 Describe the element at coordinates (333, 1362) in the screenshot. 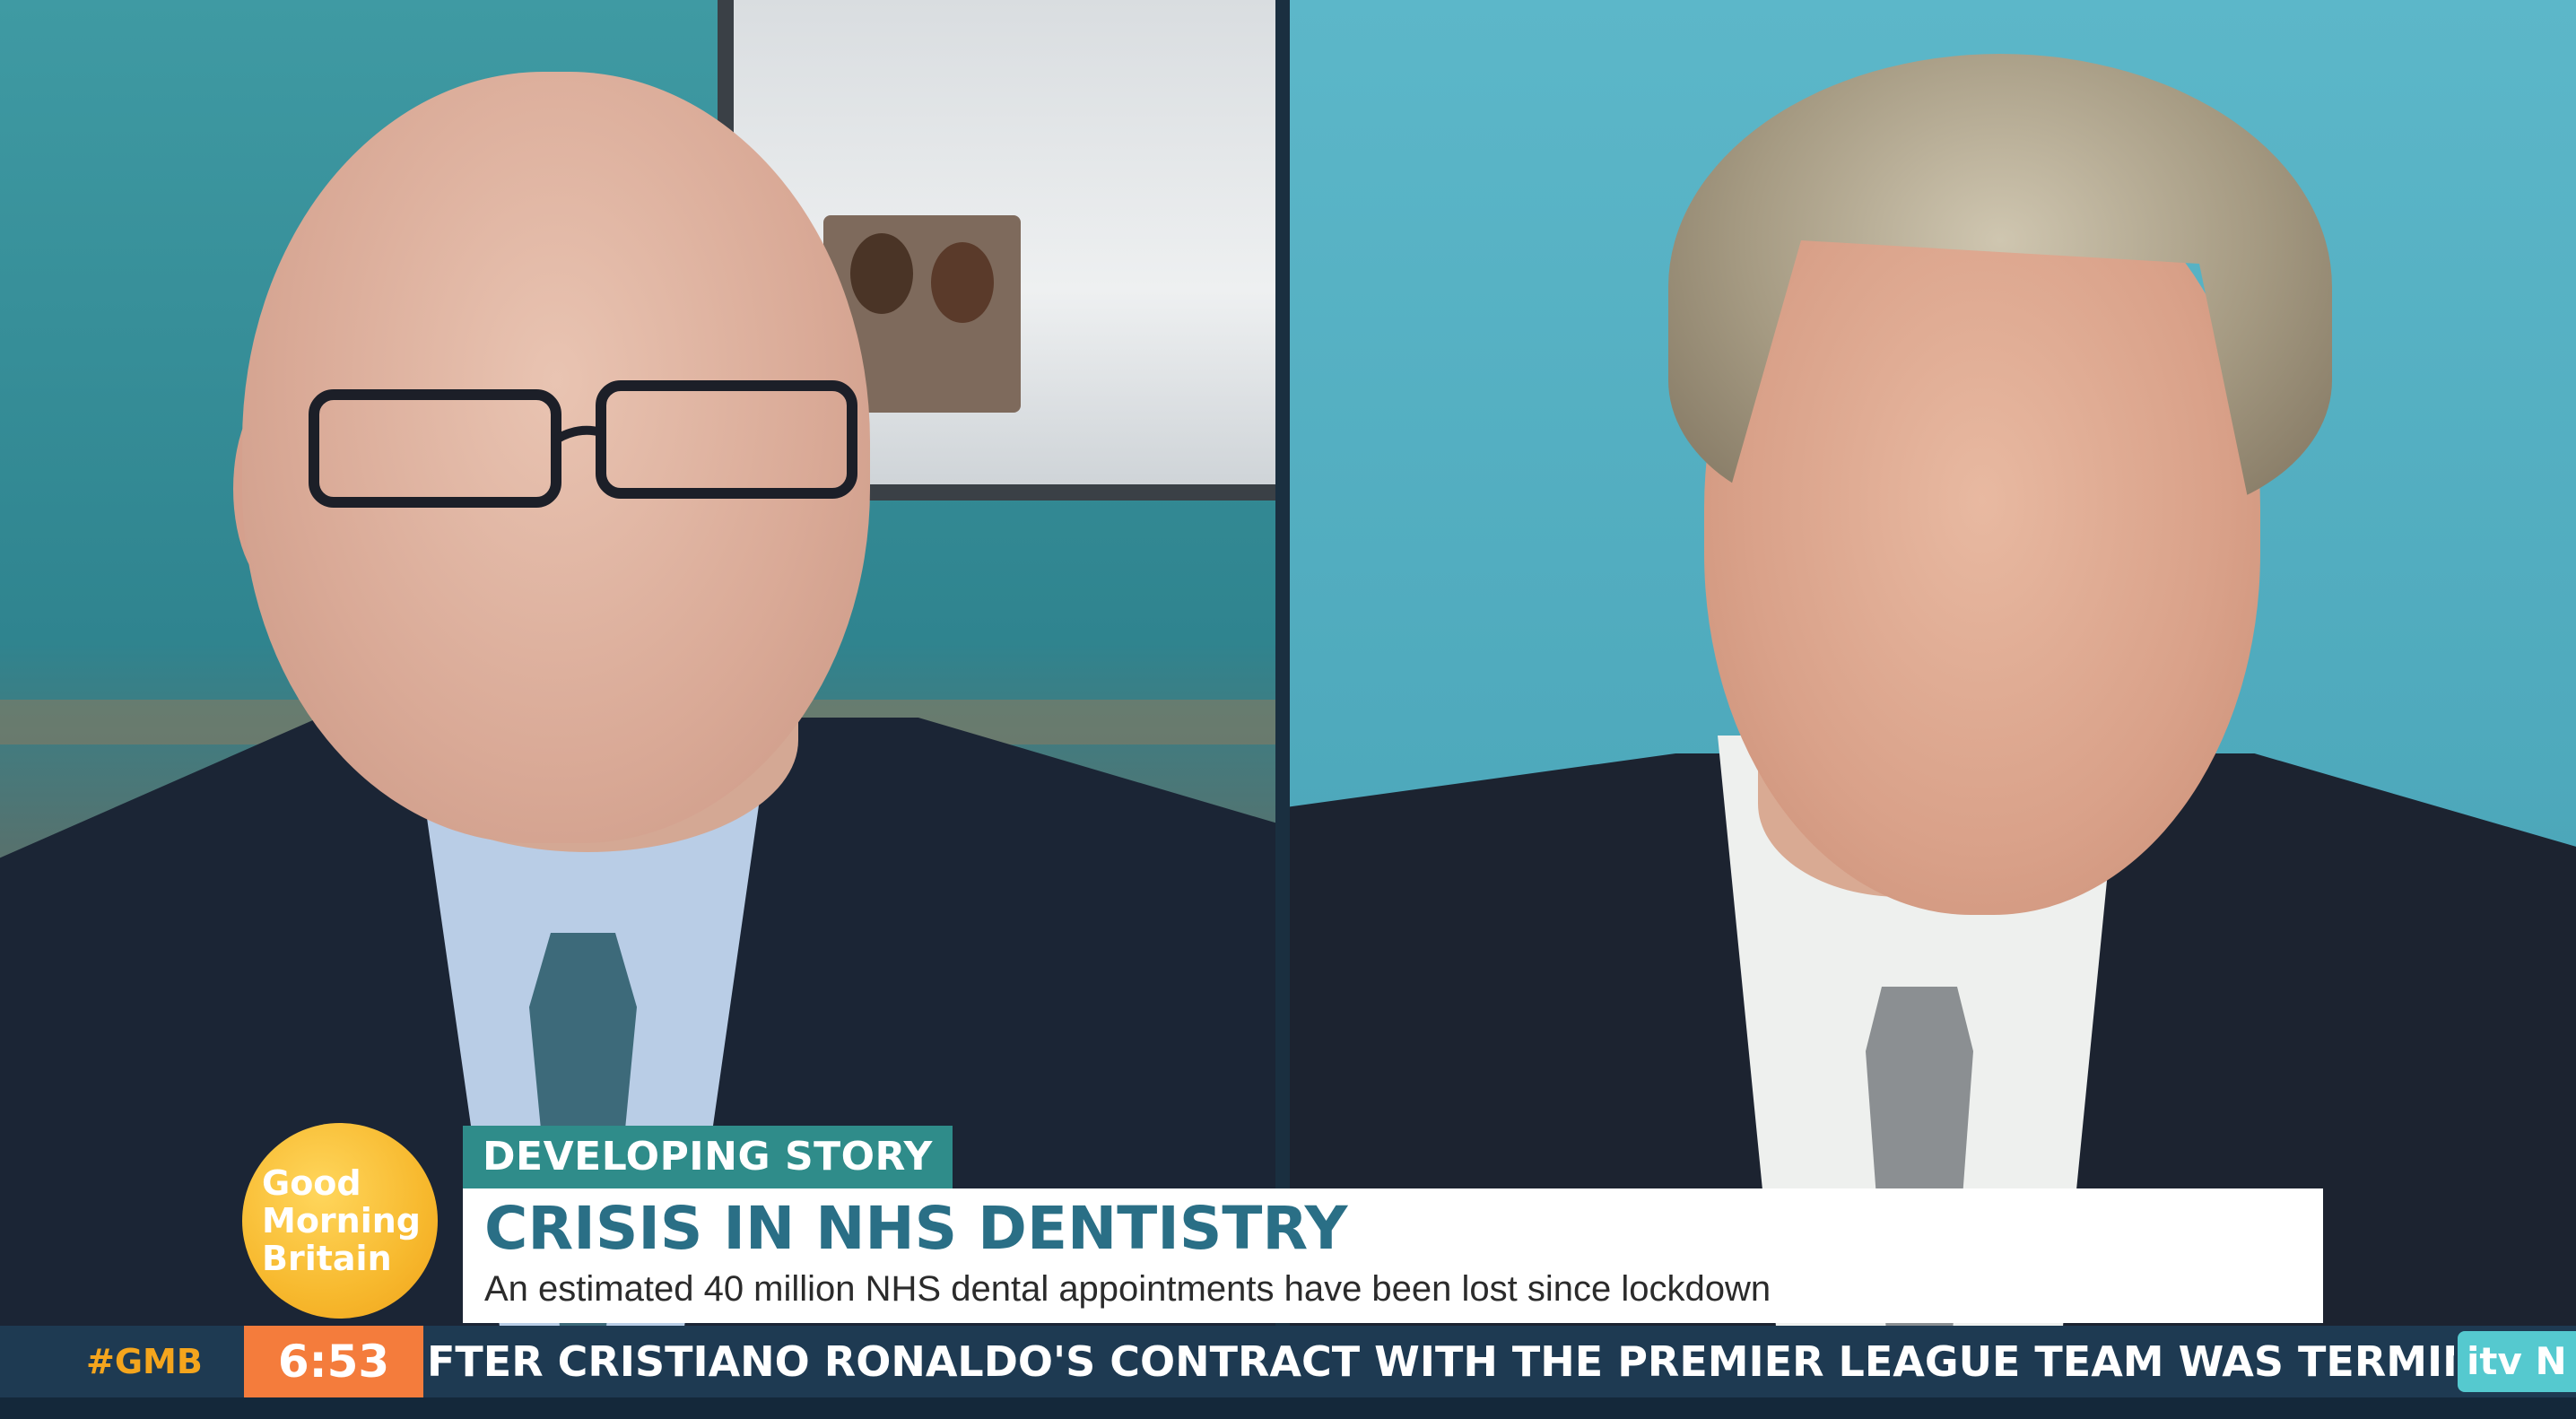

I see `clock: 6:53` at that location.